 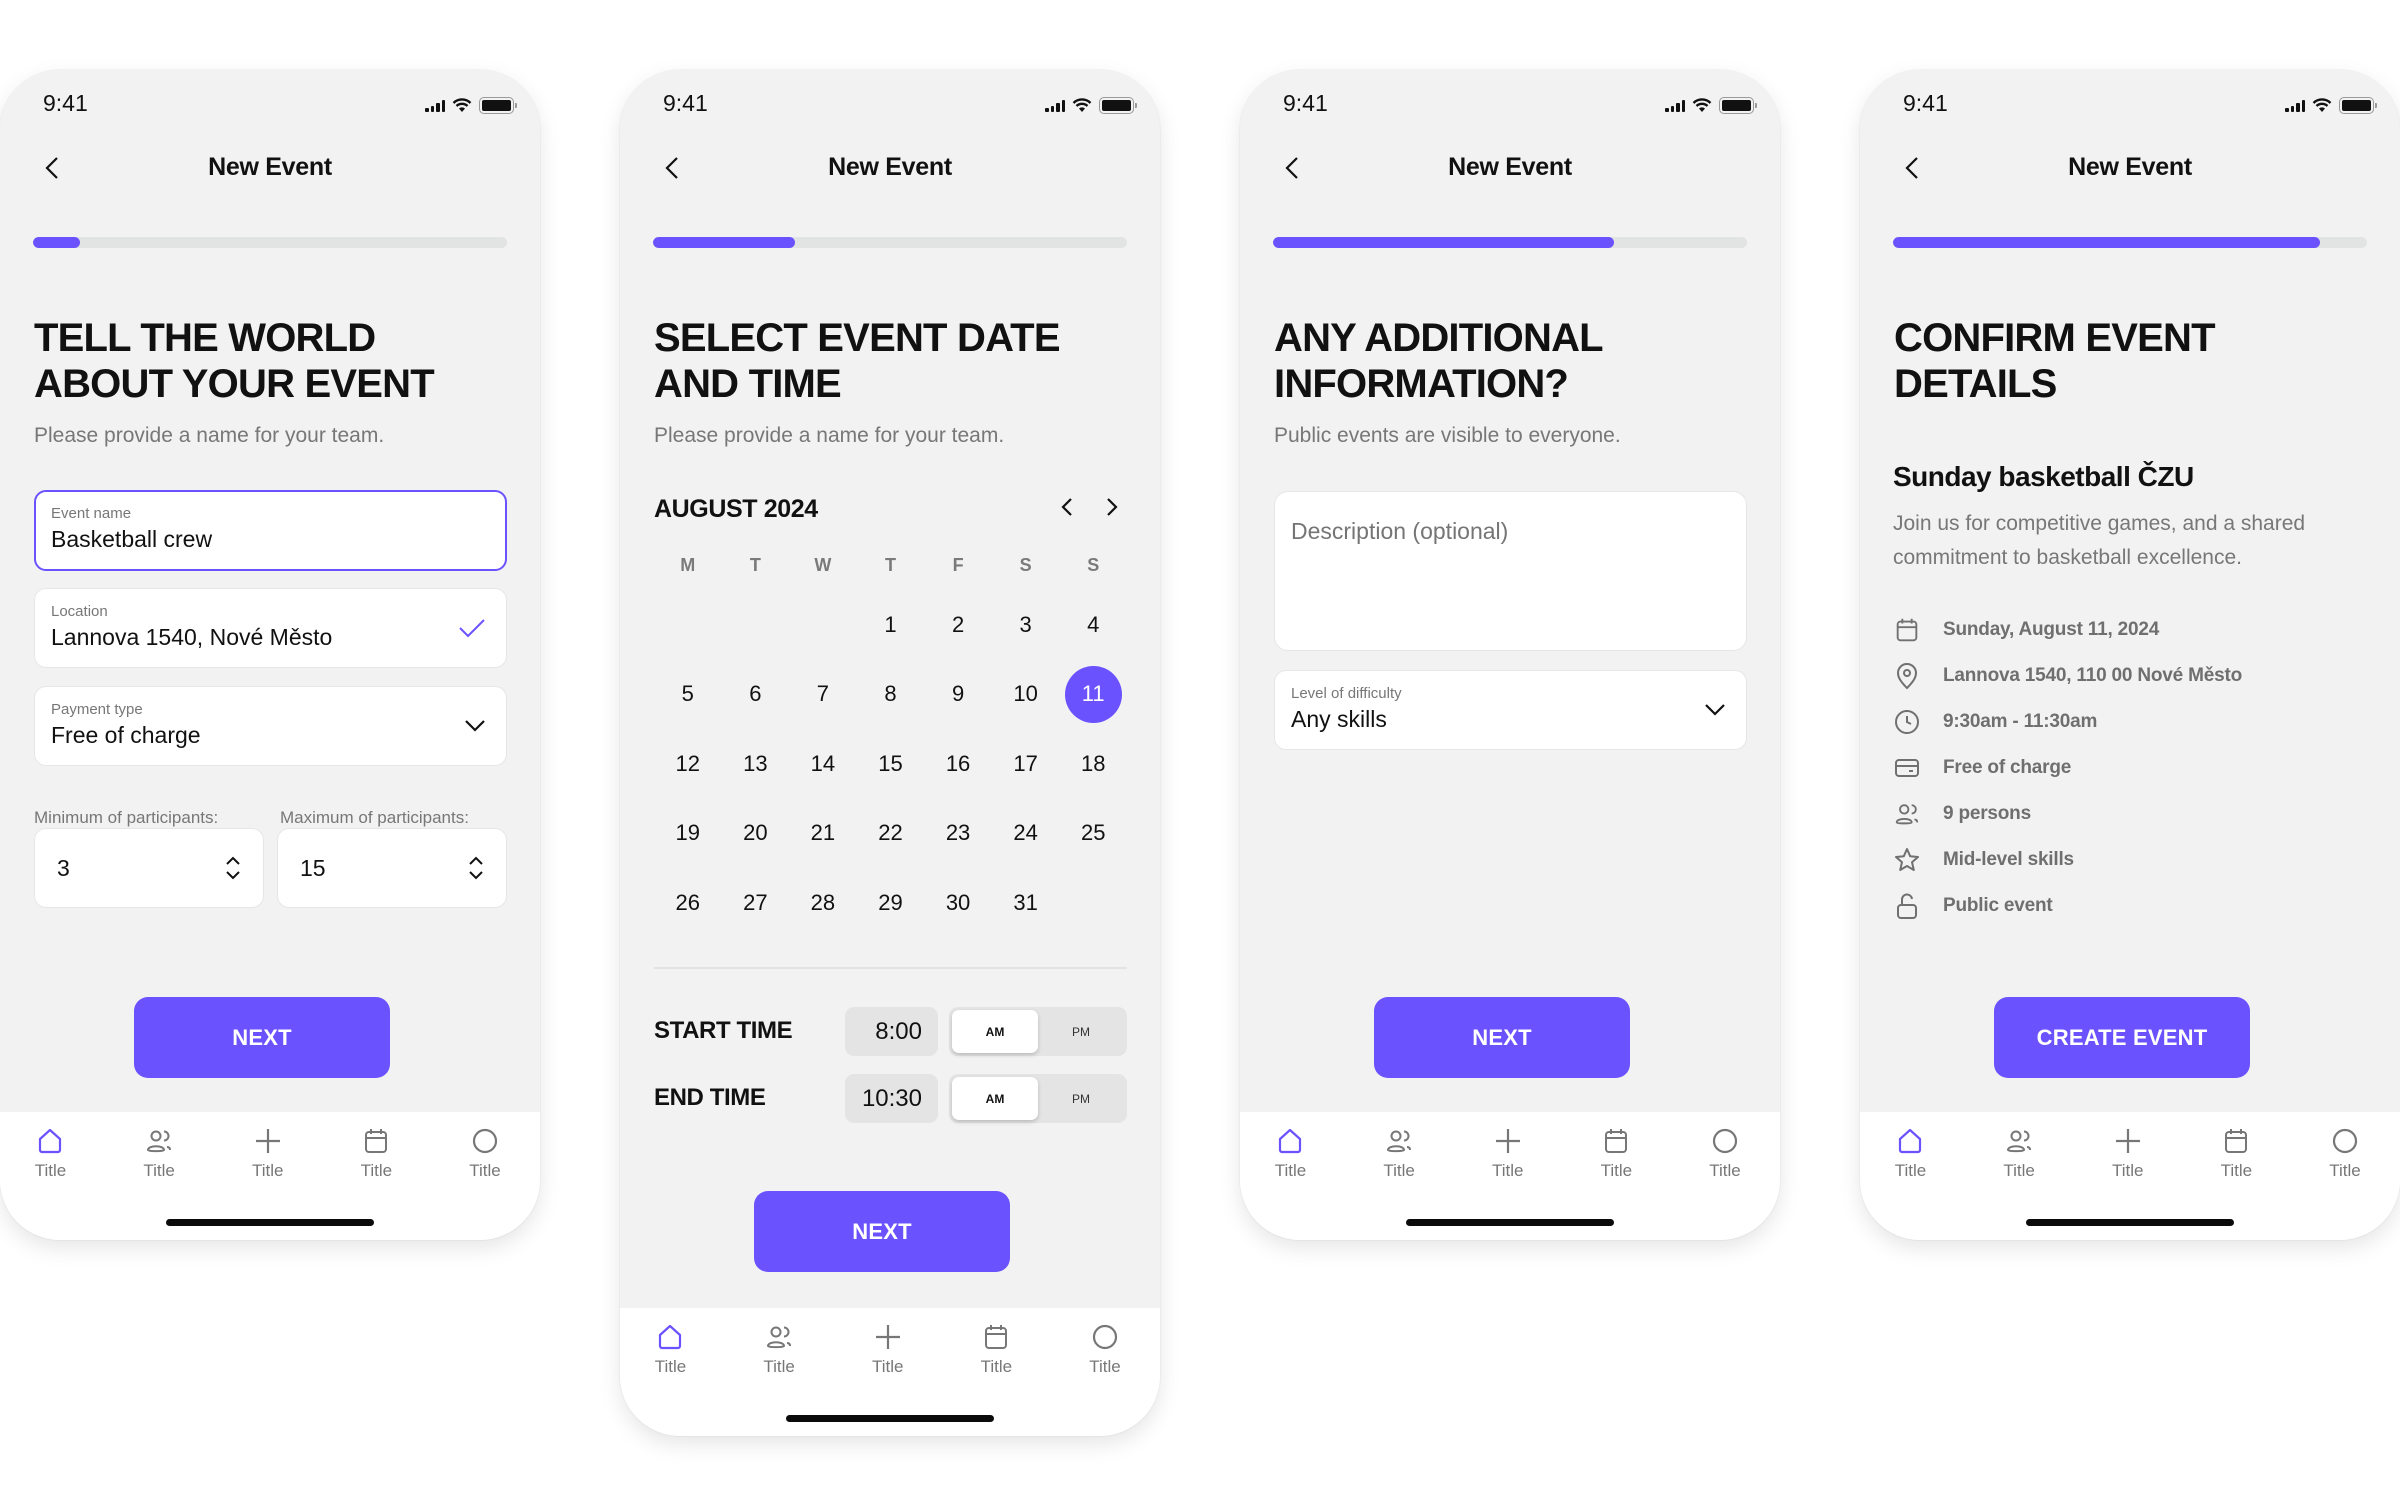 I want to click on calendar-day: 25, so click(x=1093, y=834).